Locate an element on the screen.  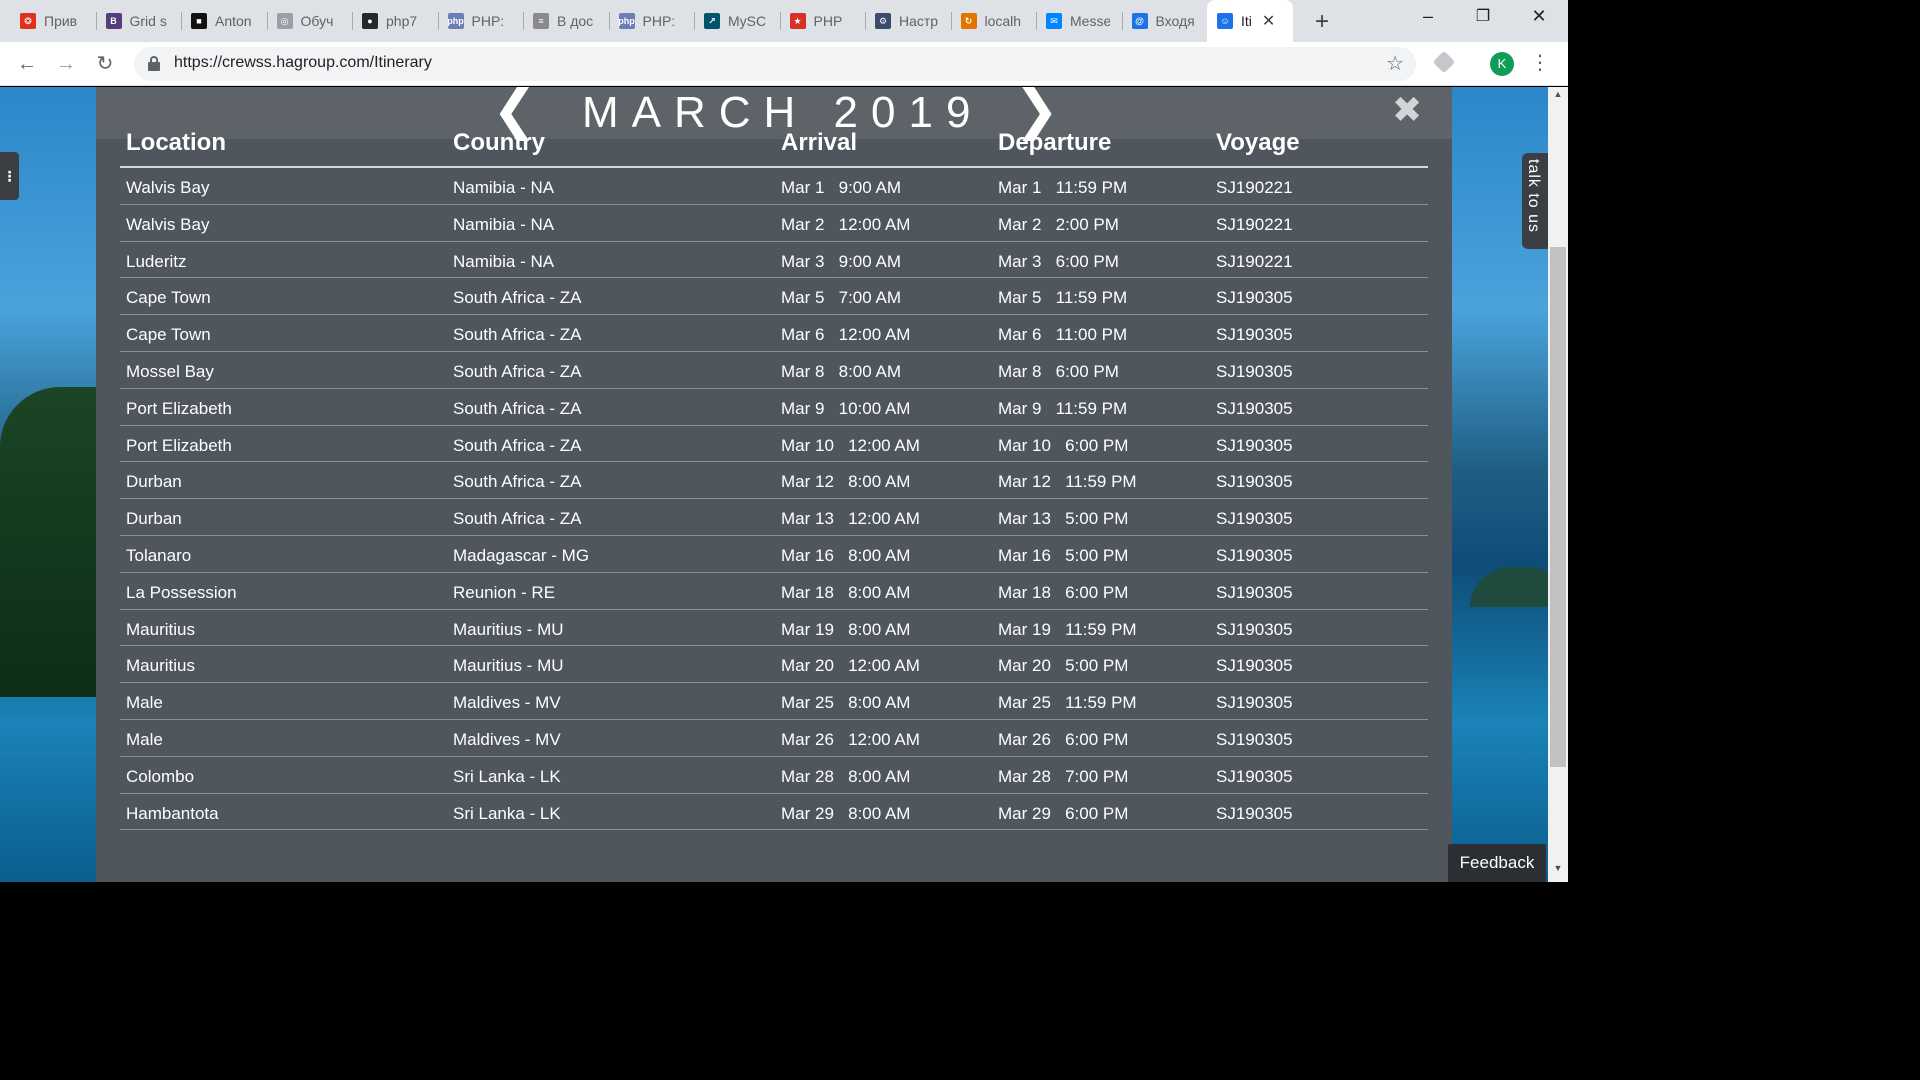
tab-label: PHP is located at coordinates (828, 21).